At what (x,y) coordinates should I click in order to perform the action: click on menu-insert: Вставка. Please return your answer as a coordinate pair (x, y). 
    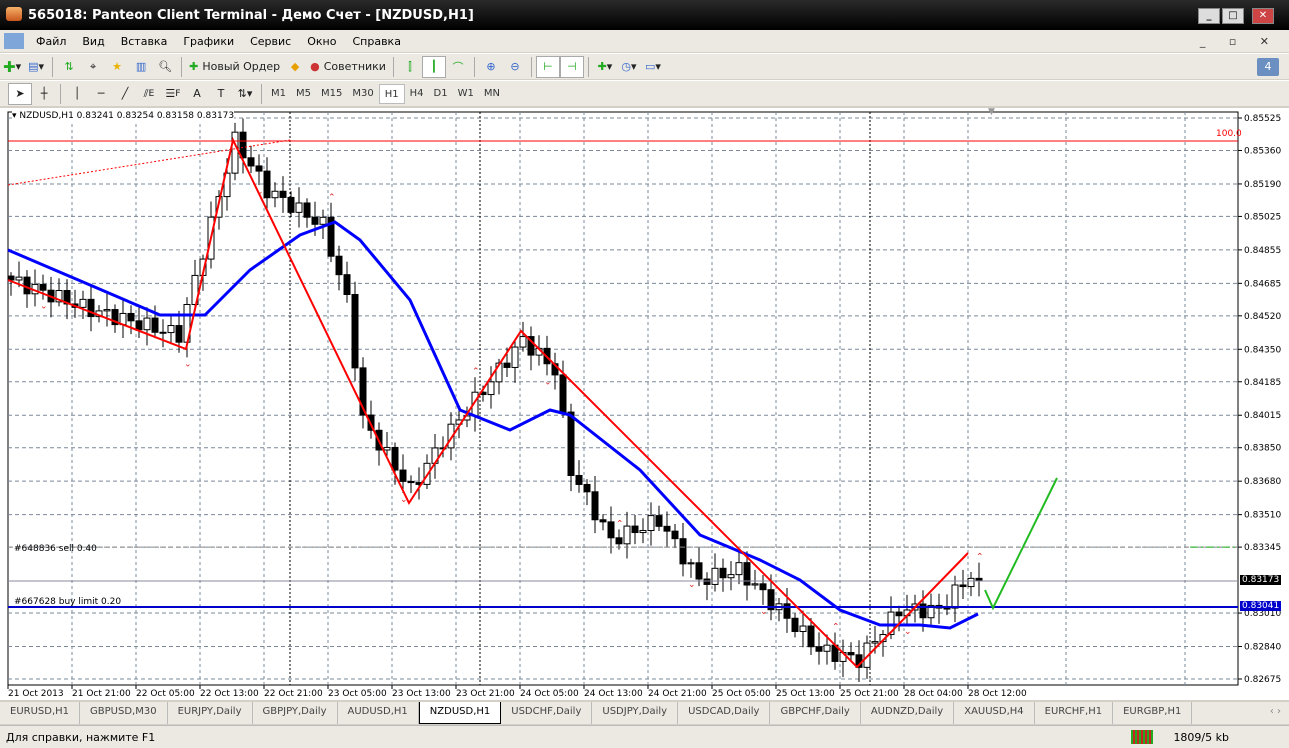
    Looking at the image, I should click on (144, 41).